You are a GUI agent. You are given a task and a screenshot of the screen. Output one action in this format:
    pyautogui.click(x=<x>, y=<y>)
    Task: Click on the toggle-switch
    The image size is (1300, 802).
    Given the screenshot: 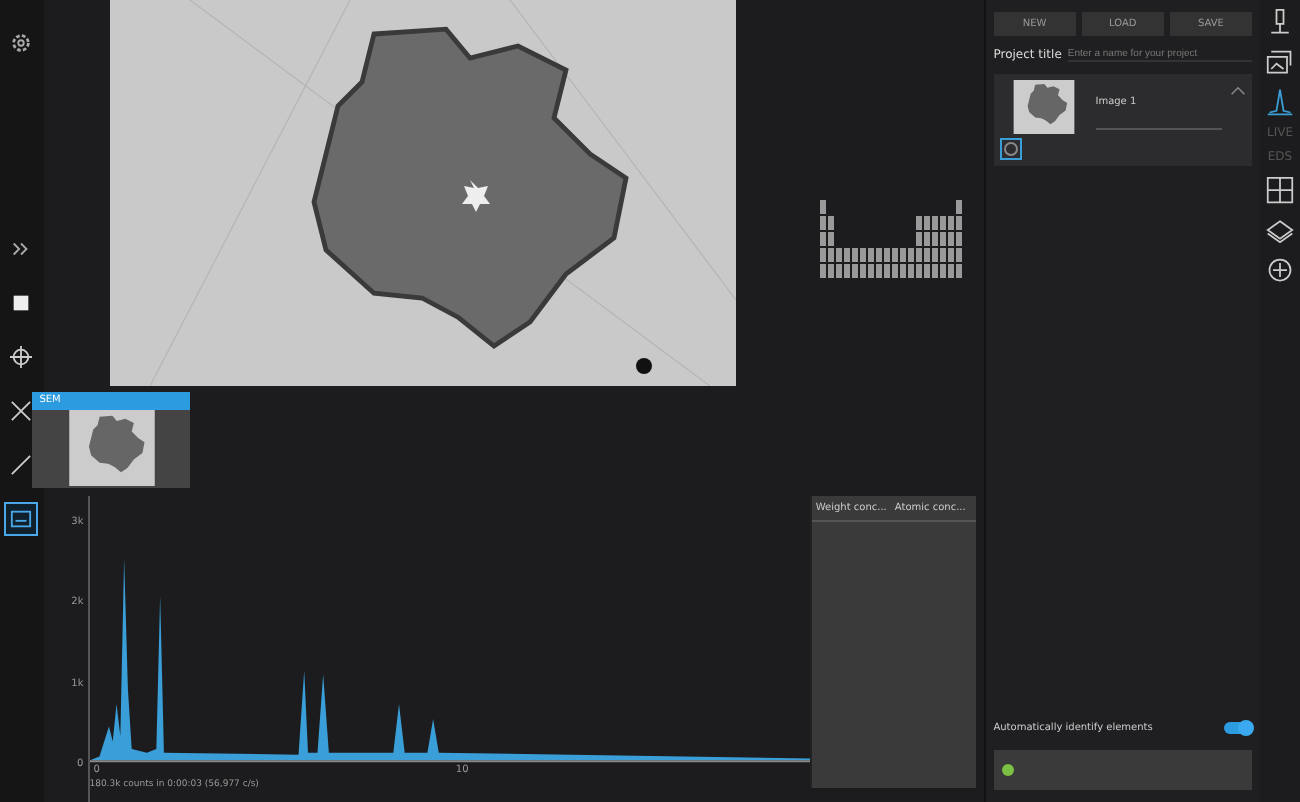 What is the action you would take?
    pyautogui.click(x=1238, y=728)
    